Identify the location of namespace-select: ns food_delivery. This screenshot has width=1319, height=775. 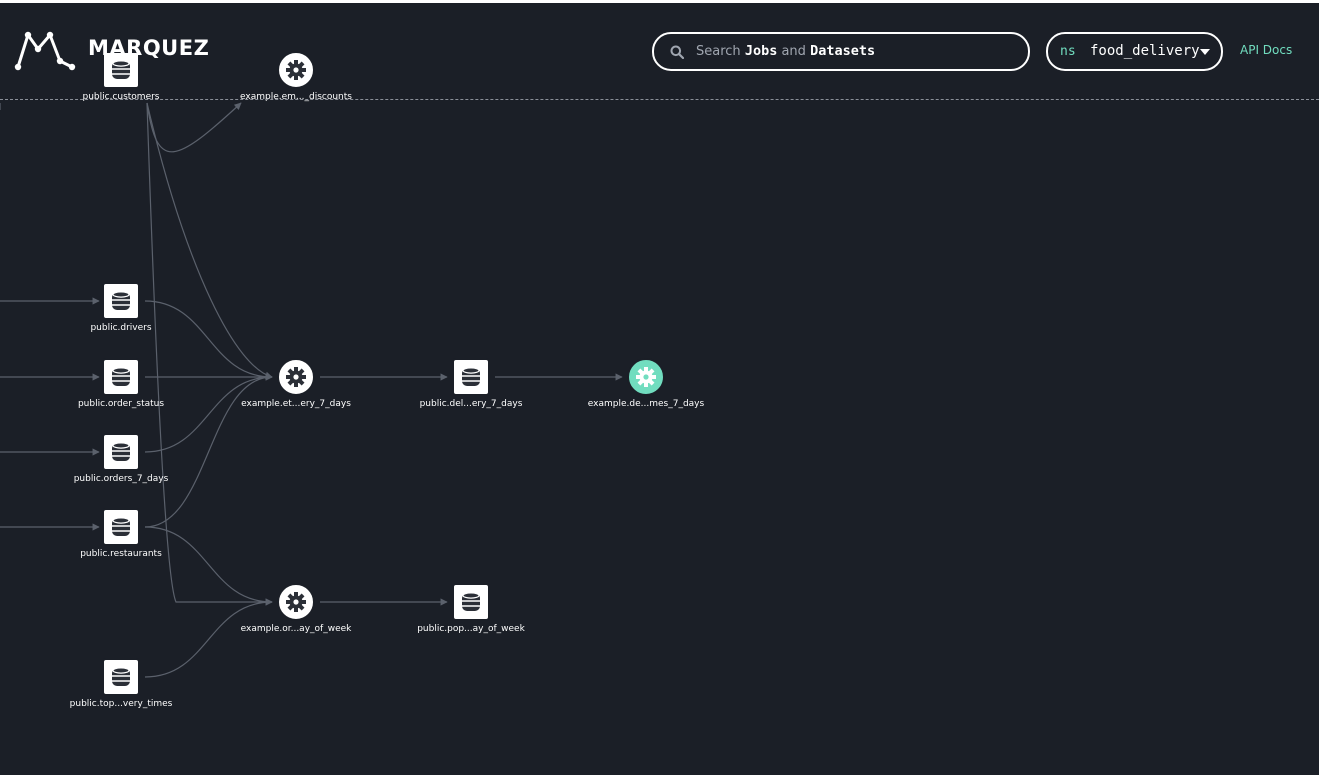
(1134, 51).